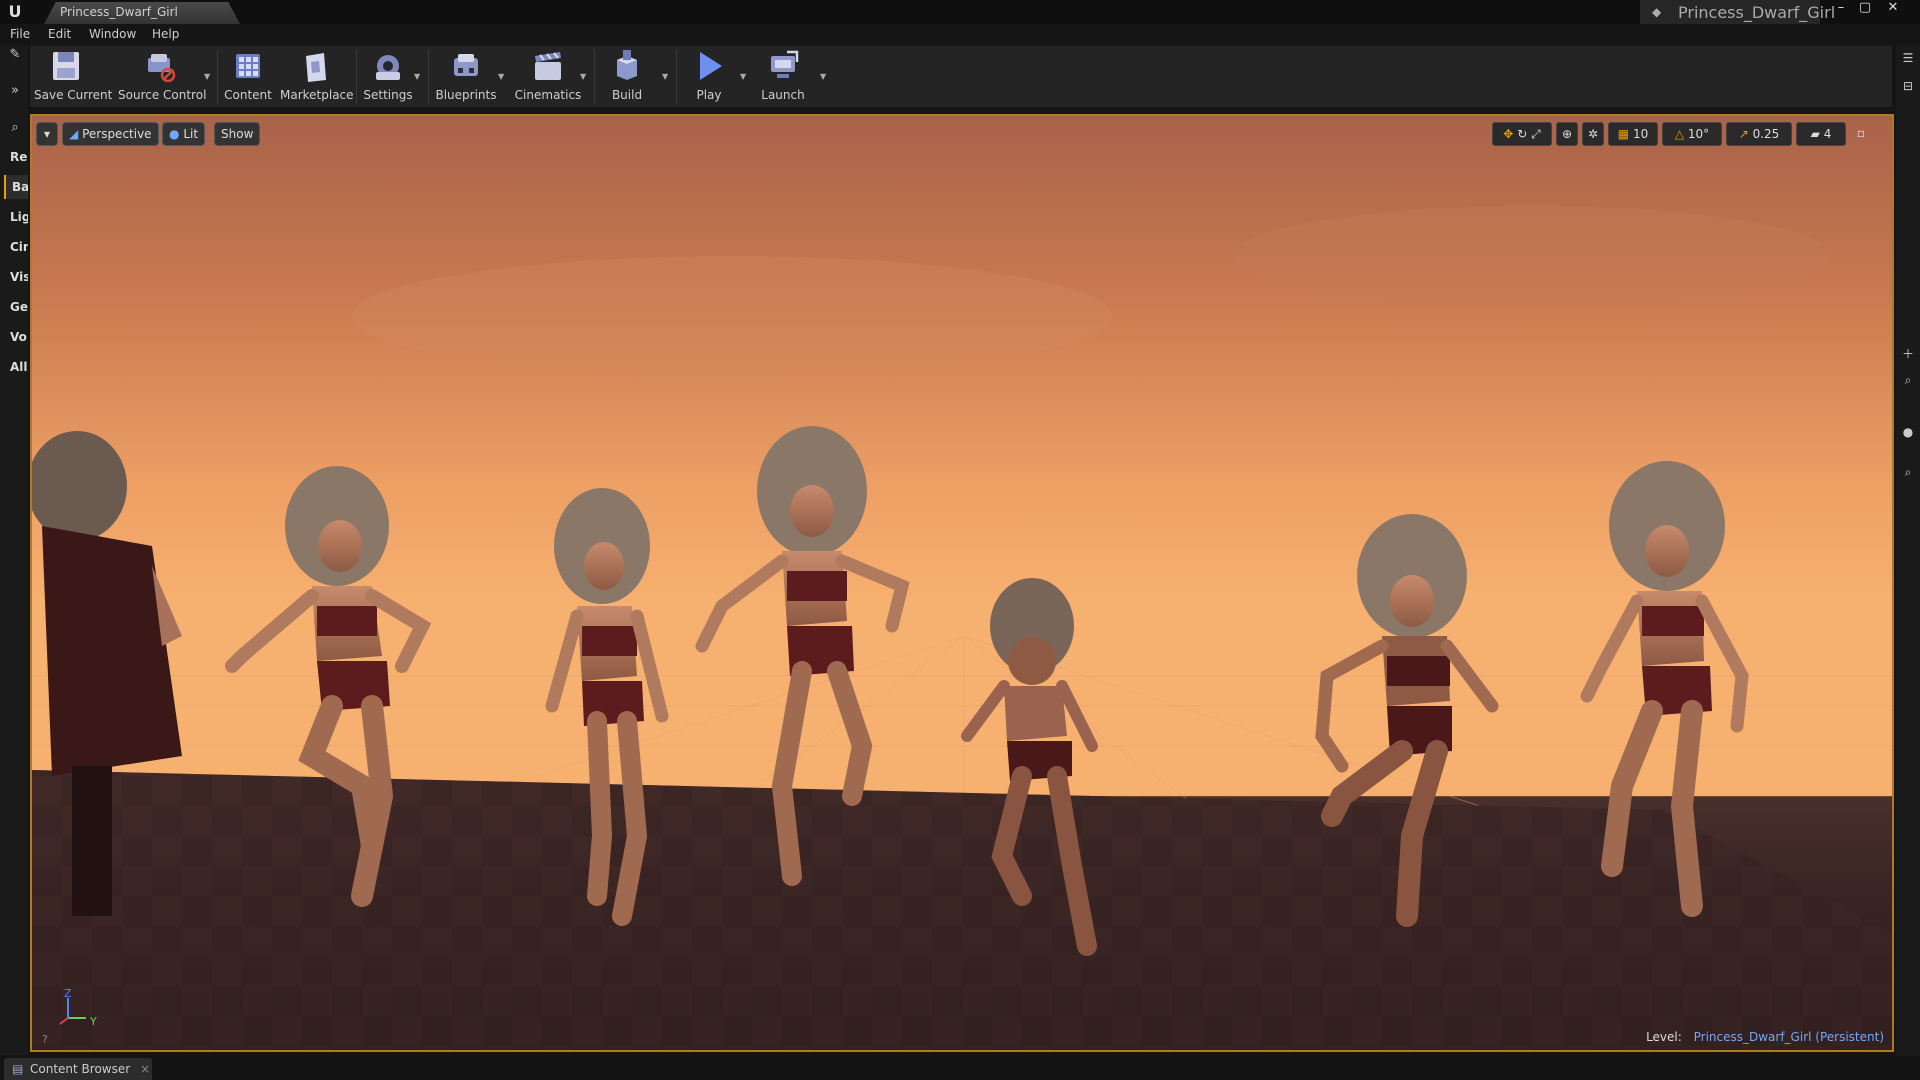  I want to click on launch-dropdown-icon: ▼, so click(825, 77).